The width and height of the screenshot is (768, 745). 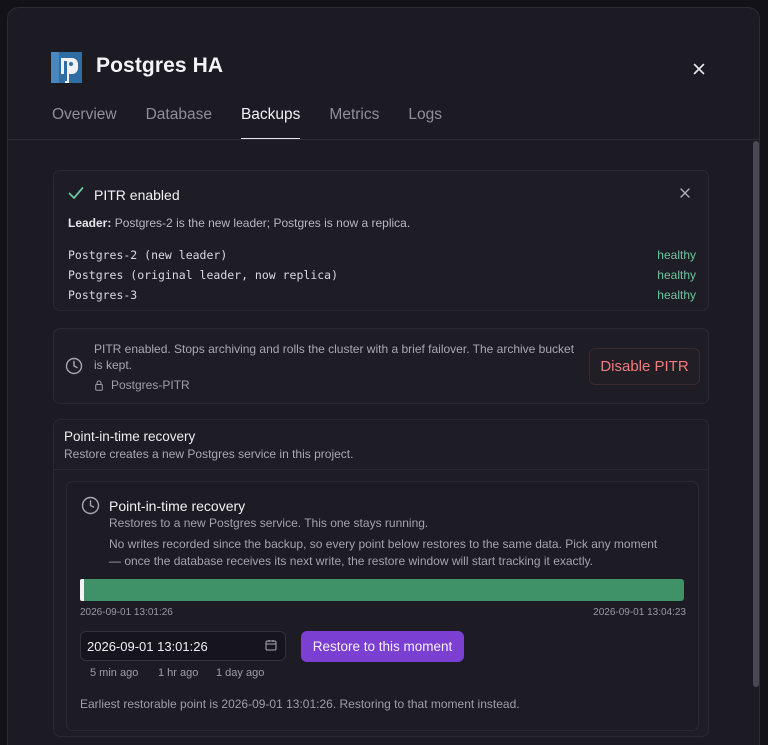 I want to click on divider, so click(x=381, y=469).